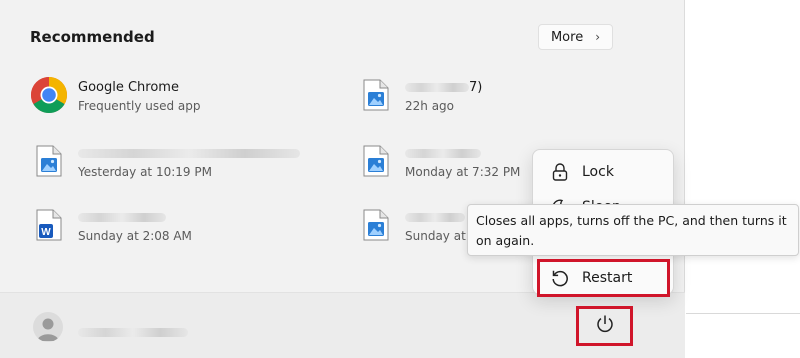 This screenshot has height=358, width=800. What do you see at coordinates (463, 172) in the screenshot?
I see `item-subtitle: Monday at 7:32 PM` at bounding box center [463, 172].